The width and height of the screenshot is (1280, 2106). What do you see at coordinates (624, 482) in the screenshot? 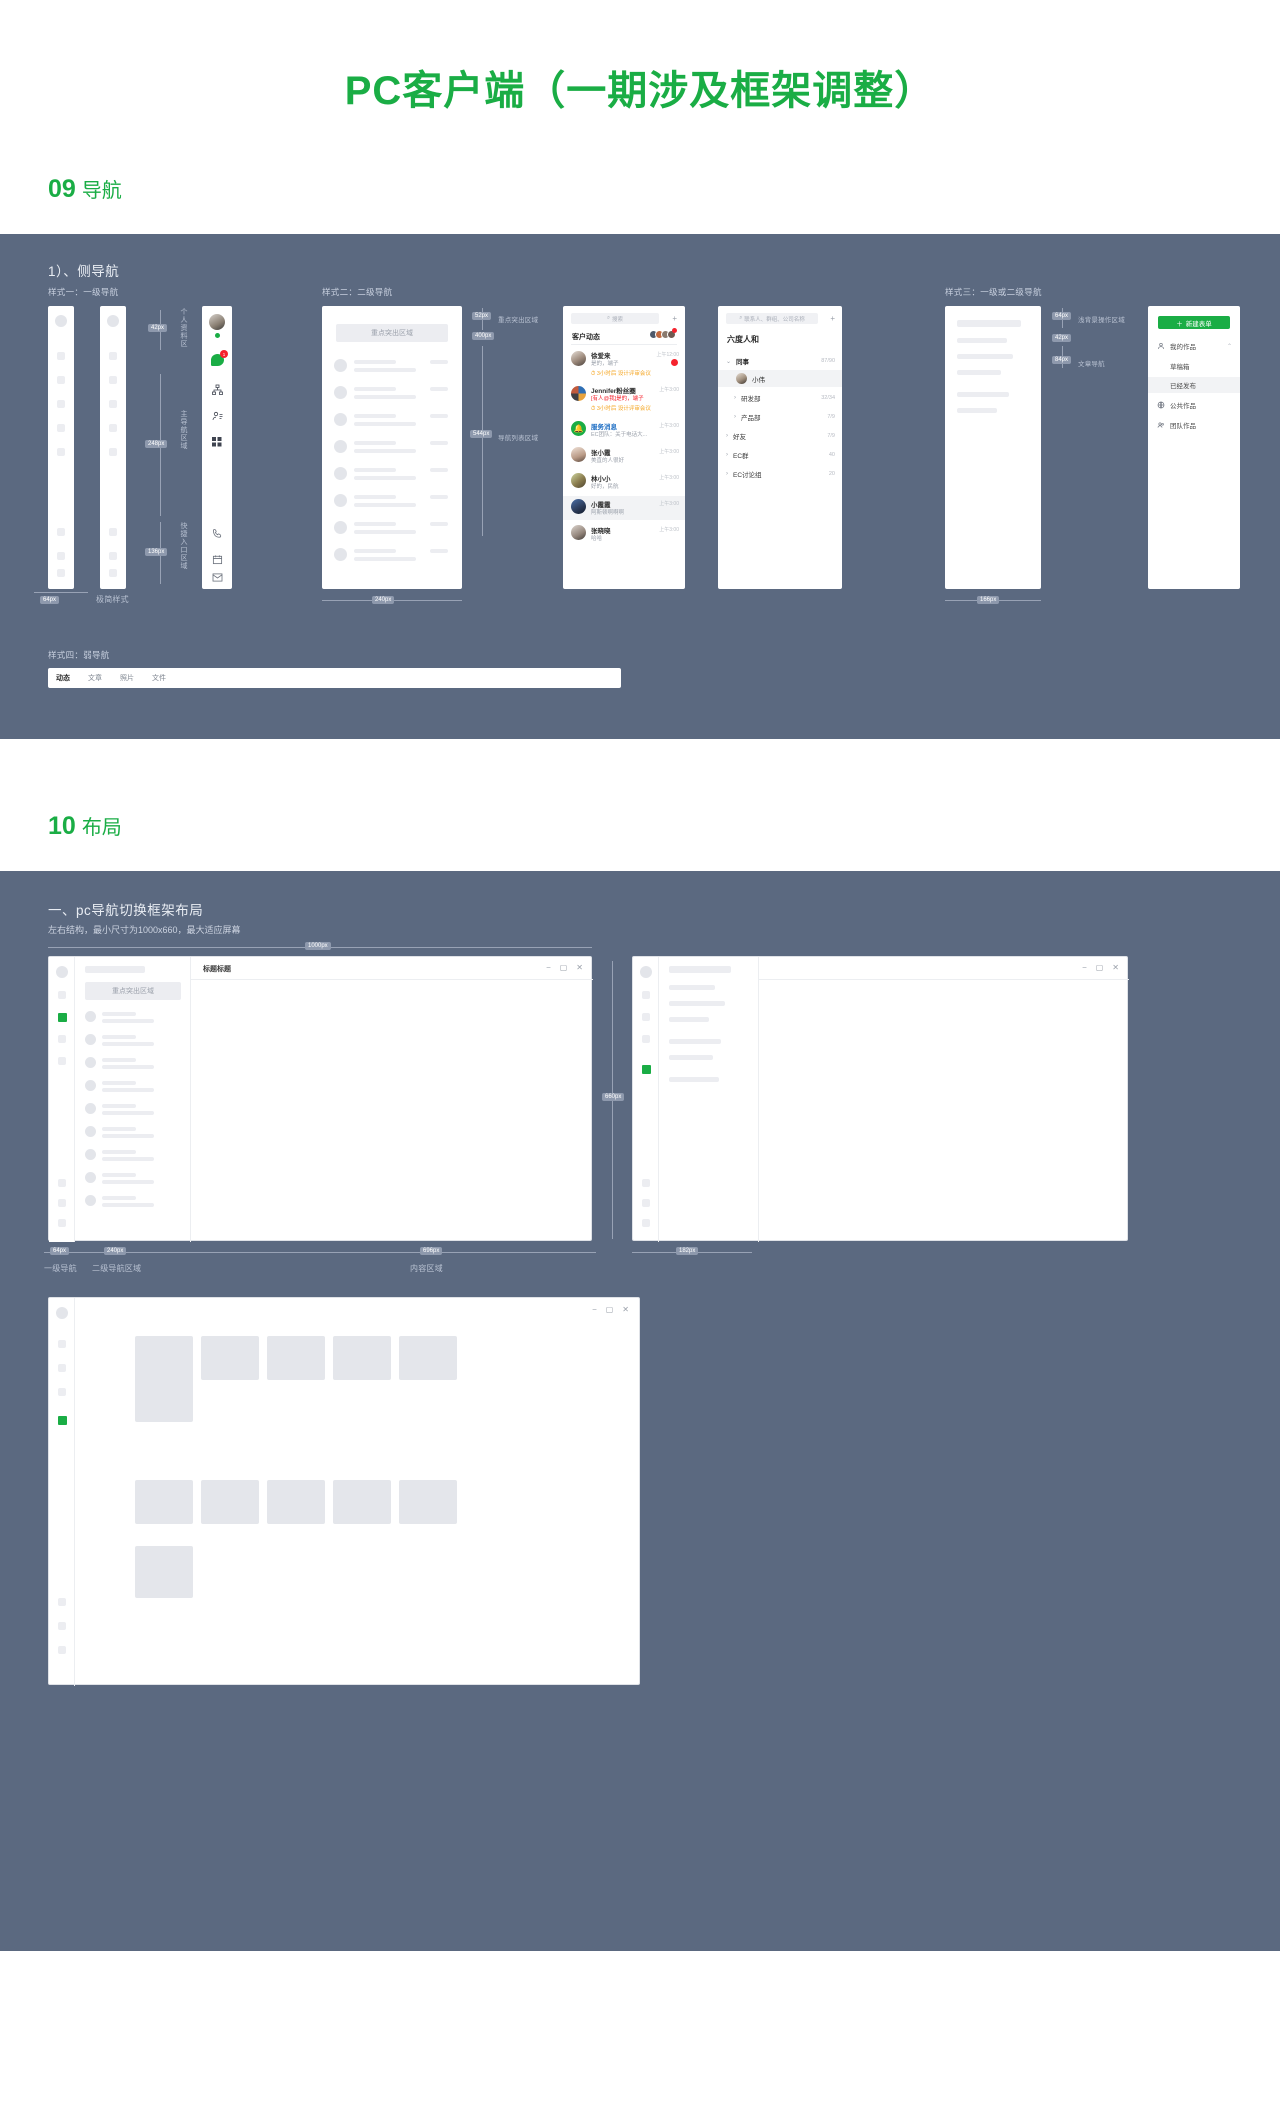
I see `chat-list-item: 林小小 上午3:00 好的，民航` at bounding box center [624, 482].